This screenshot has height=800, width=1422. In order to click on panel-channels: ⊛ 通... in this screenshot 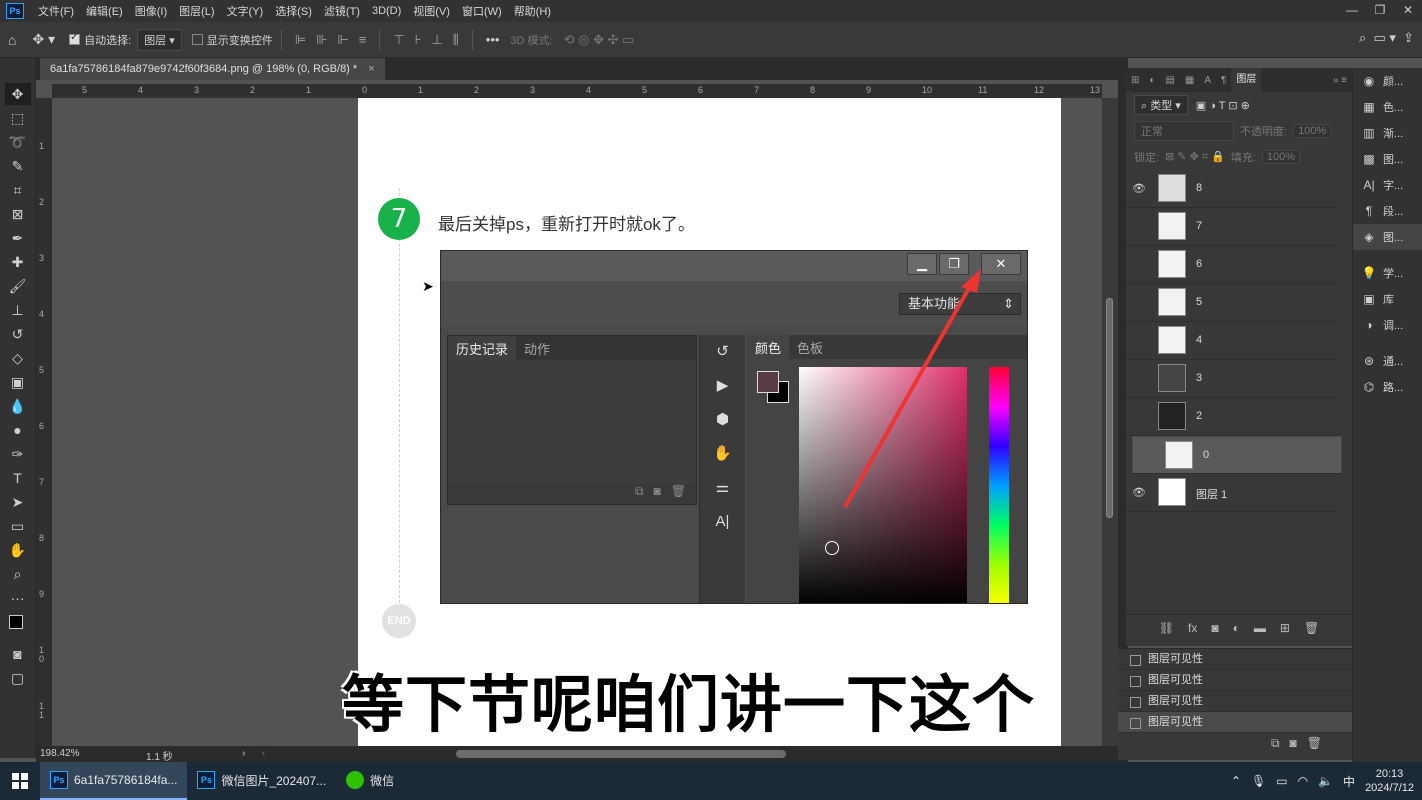, I will do `click(1387, 361)`.